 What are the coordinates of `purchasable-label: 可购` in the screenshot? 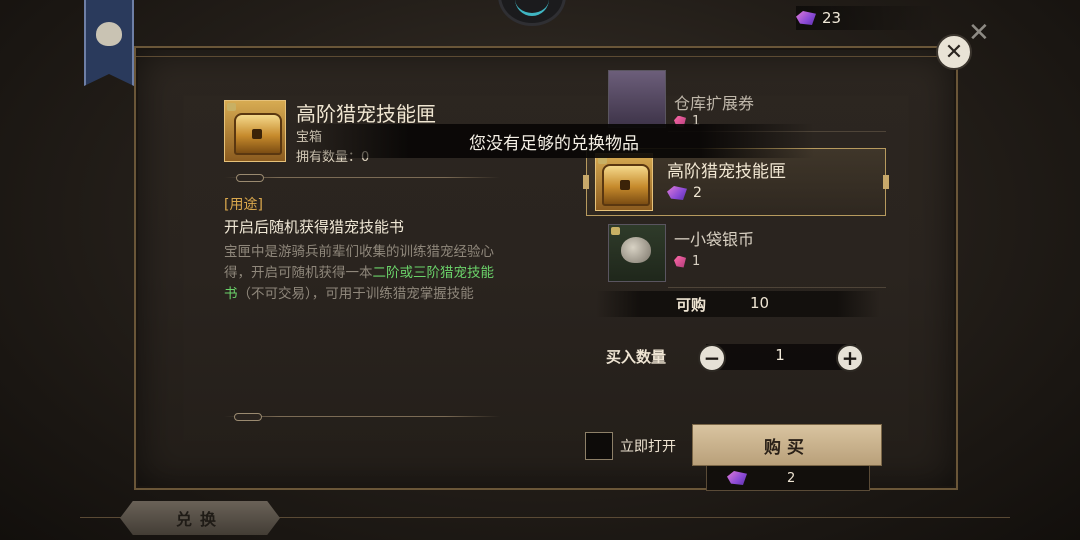 It's located at (691, 305).